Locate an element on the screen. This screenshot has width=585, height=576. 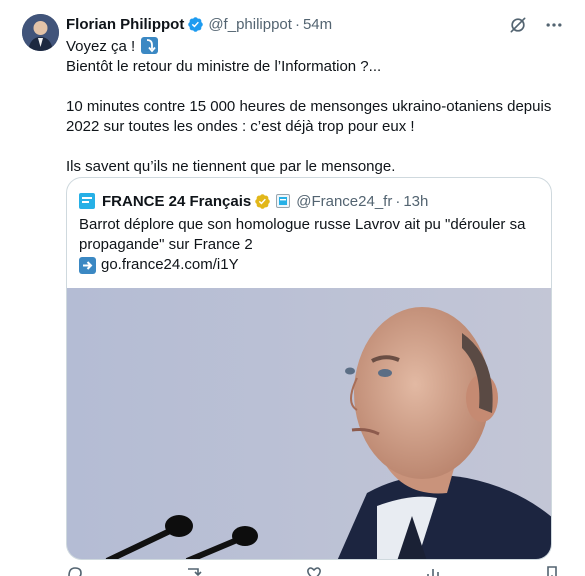
tweet-line-1: Voyez ça ! is located at coordinates (313, 47).